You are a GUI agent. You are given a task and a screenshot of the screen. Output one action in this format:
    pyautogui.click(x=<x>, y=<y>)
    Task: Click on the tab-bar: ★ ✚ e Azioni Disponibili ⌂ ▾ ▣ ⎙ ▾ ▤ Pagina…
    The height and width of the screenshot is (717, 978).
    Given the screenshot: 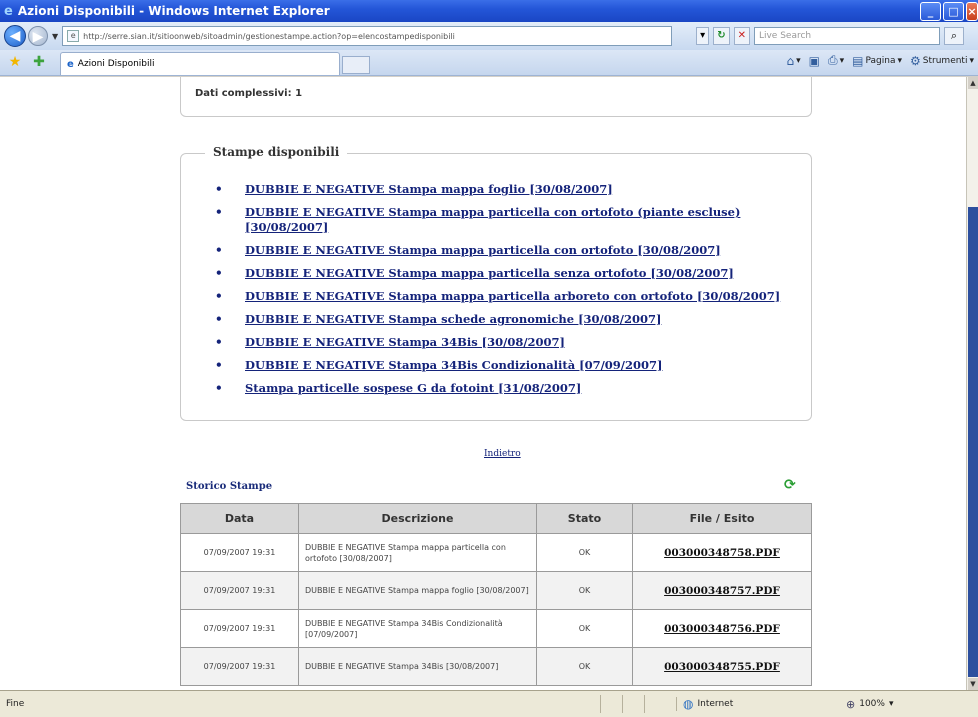 What is the action you would take?
    pyautogui.click(x=489, y=63)
    